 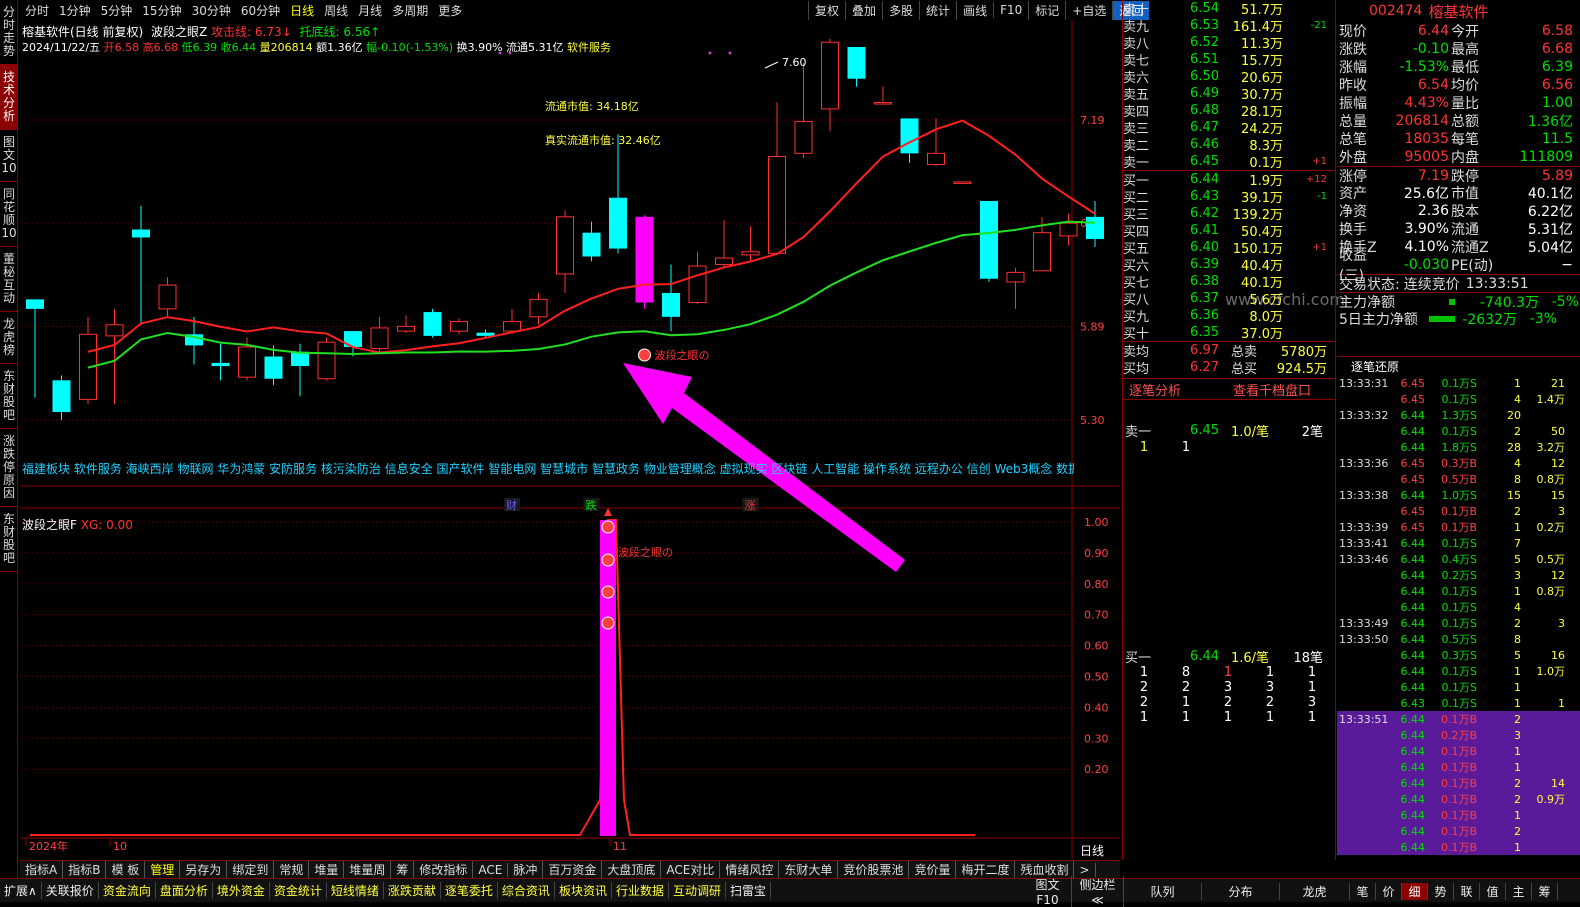 What do you see at coordinates (1467, 891) in the screenshot?
I see `right-tab-9: 联` at bounding box center [1467, 891].